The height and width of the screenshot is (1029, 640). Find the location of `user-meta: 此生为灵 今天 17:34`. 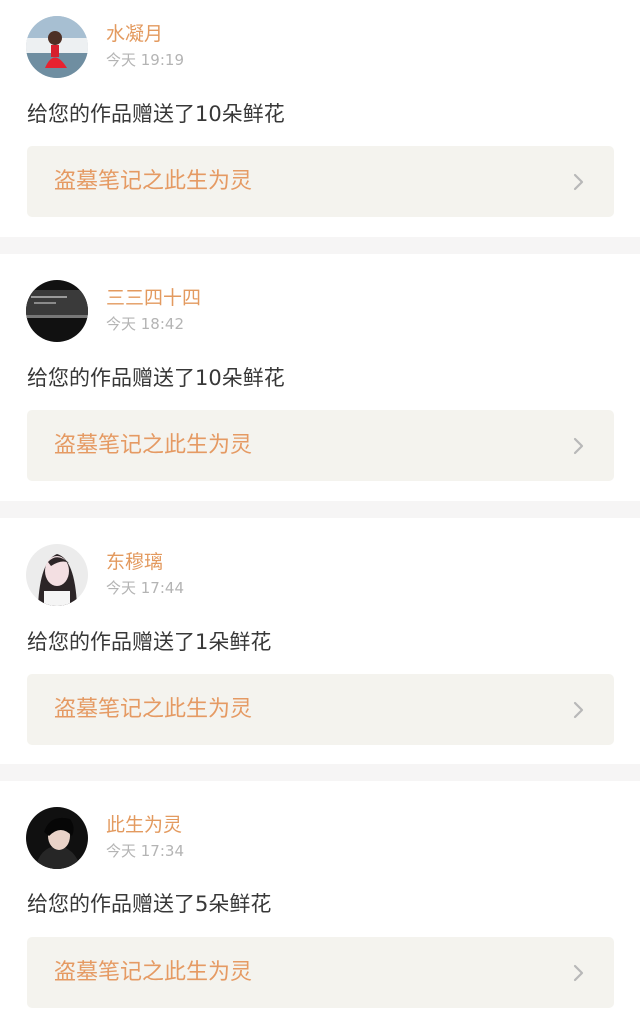

user-meta: 此生为灵 今天 17:34 is located at coordinates (145, 834).